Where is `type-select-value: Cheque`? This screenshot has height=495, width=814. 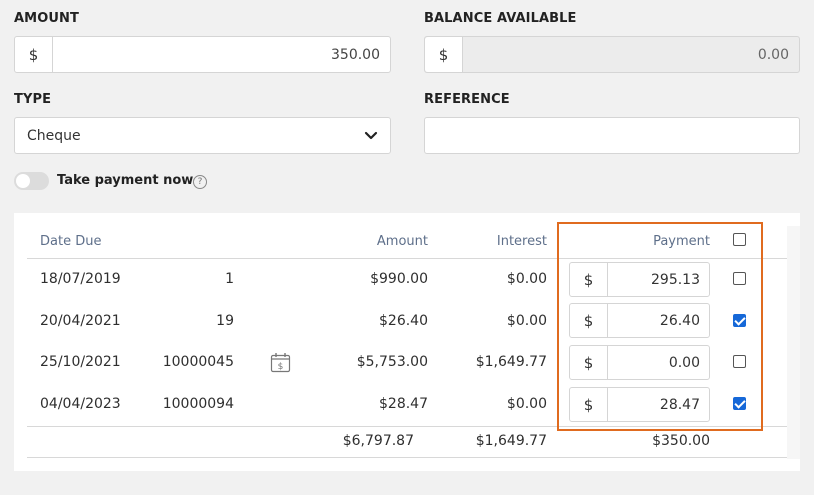 type-select-value: Cheque is located at coordinates (54, 135).